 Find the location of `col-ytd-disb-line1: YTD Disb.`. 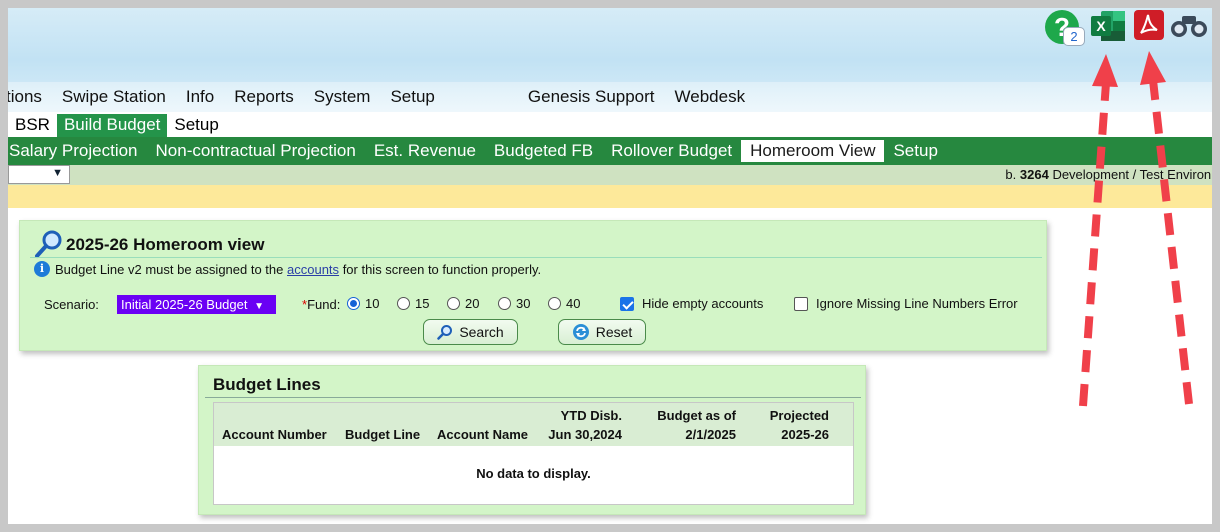

col-ytd-disb-line1: YTD Disb. is located at coordinates (591, 415).